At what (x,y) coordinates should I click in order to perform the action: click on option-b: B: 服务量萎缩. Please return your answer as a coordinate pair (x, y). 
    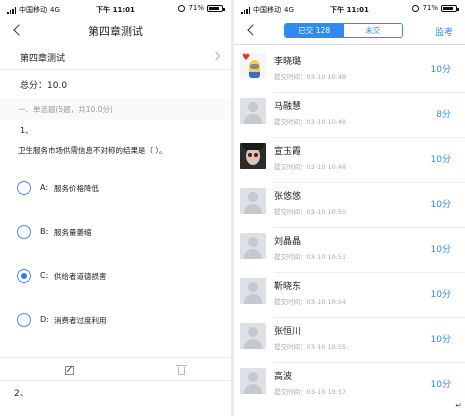
    Looking at the image, I should click on (117, 233).